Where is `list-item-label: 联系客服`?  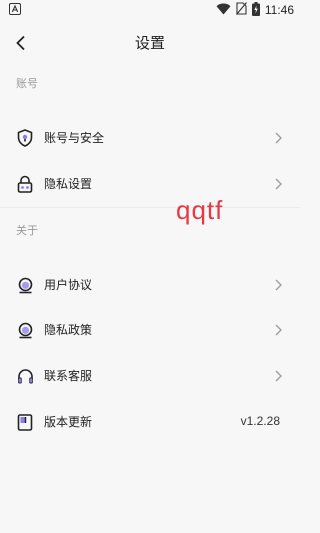
list-item-label: 联系客服 is located at coordinates (68, 376).